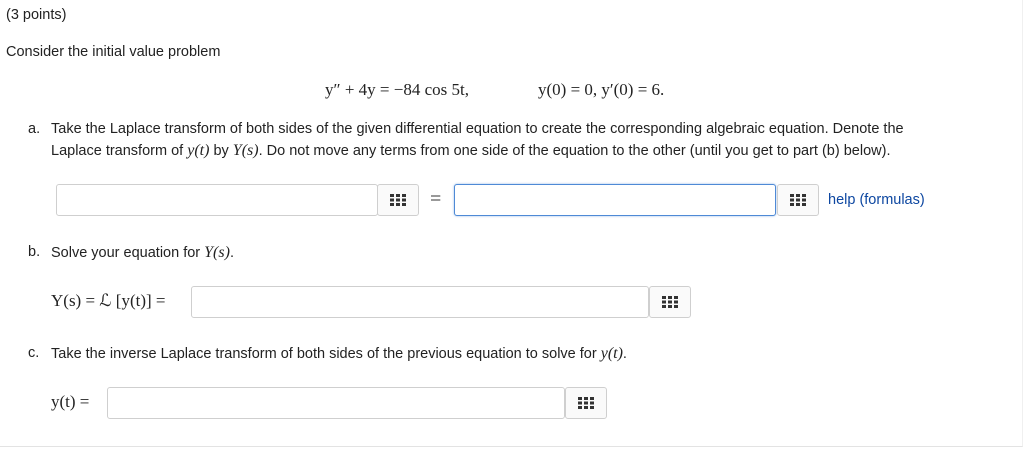 The height and width of the screenshot is (452, 1024). I want to click on part-c-label: y(t) =, so click(70, 401).